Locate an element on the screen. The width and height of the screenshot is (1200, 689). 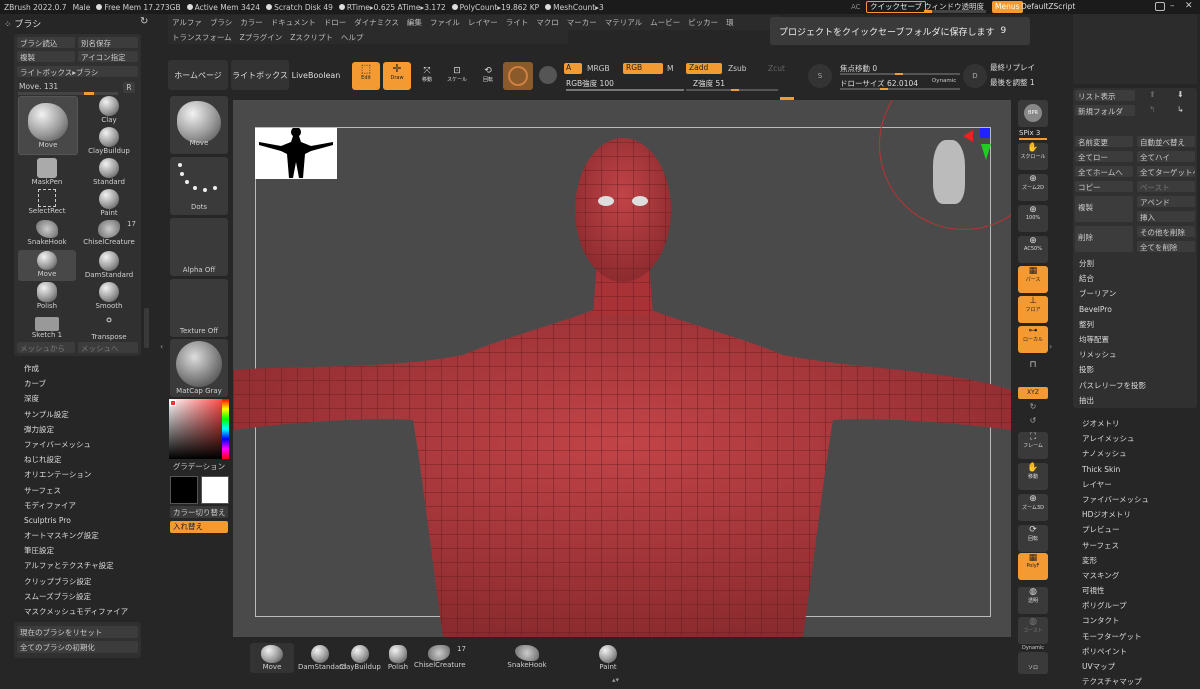
menu-document: ドキュメント is located at coordinates (293, 22).